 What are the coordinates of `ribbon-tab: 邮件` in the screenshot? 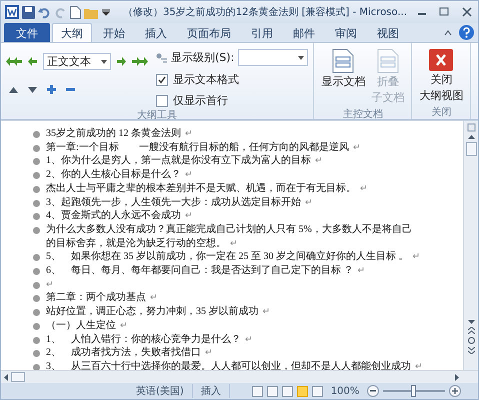 It's located at (304, 32).